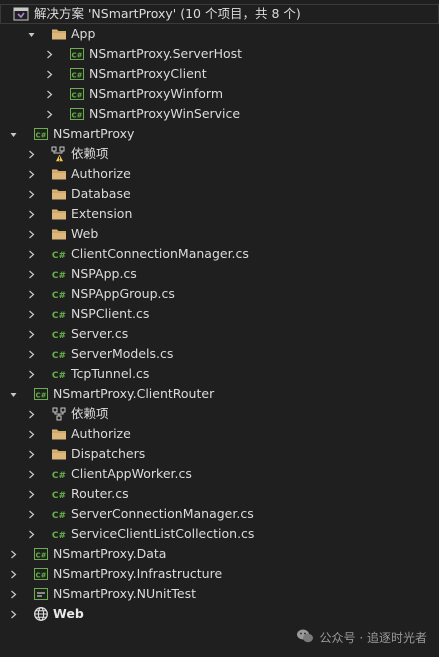 Image resolution: width=439 pixels, height=657 pixels. Describe the element at coordinates (219, 494) in the screenshot. I see `tree-item: C# Router.cs` at that location.